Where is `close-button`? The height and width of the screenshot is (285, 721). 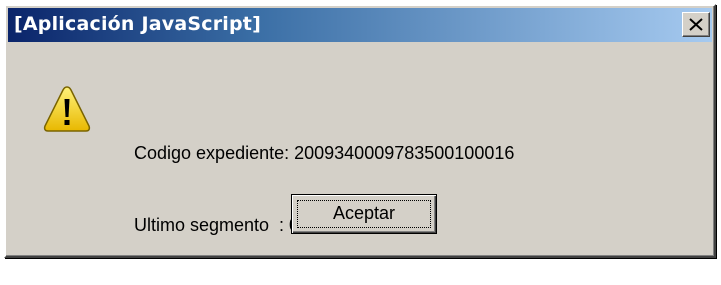
close-button is located at coordinates (696, 24).